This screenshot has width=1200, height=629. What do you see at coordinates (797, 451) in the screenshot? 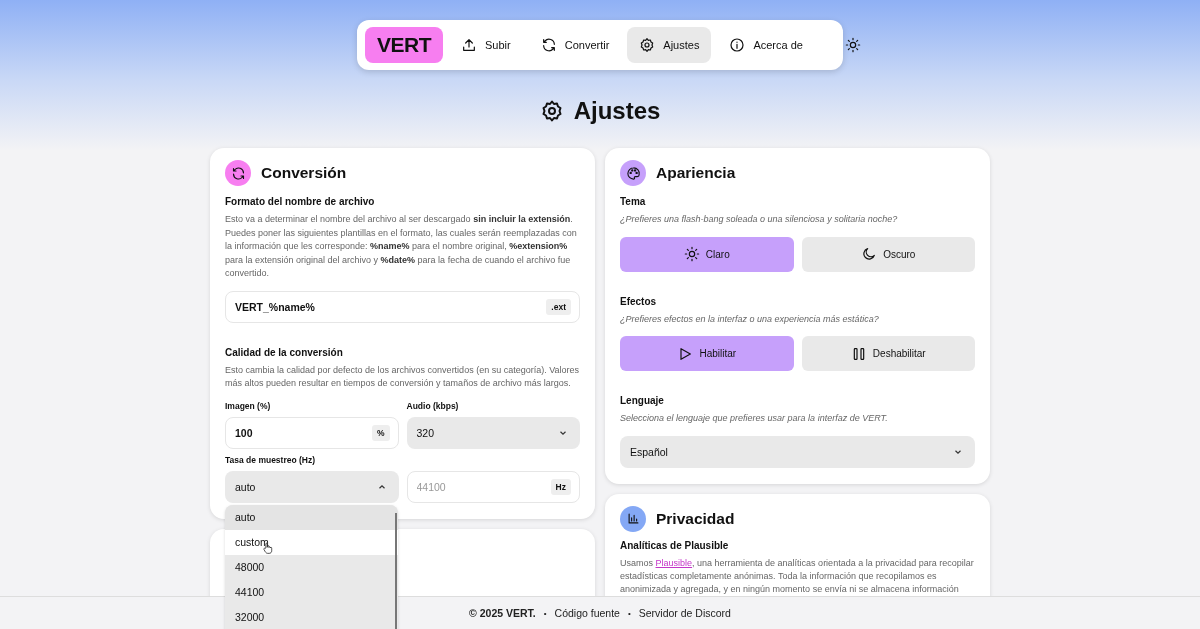
I see `language-select: Español` at bounding box center [797, 451].